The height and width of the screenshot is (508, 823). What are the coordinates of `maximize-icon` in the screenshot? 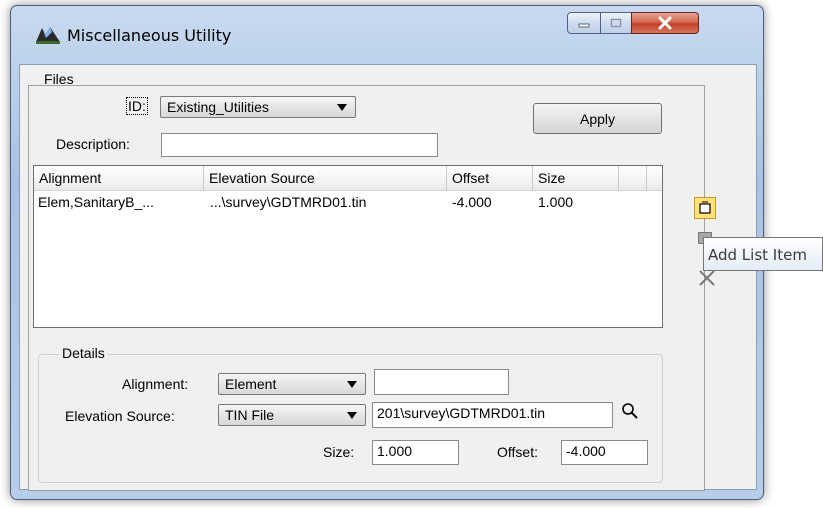 It's located at (616, 23).